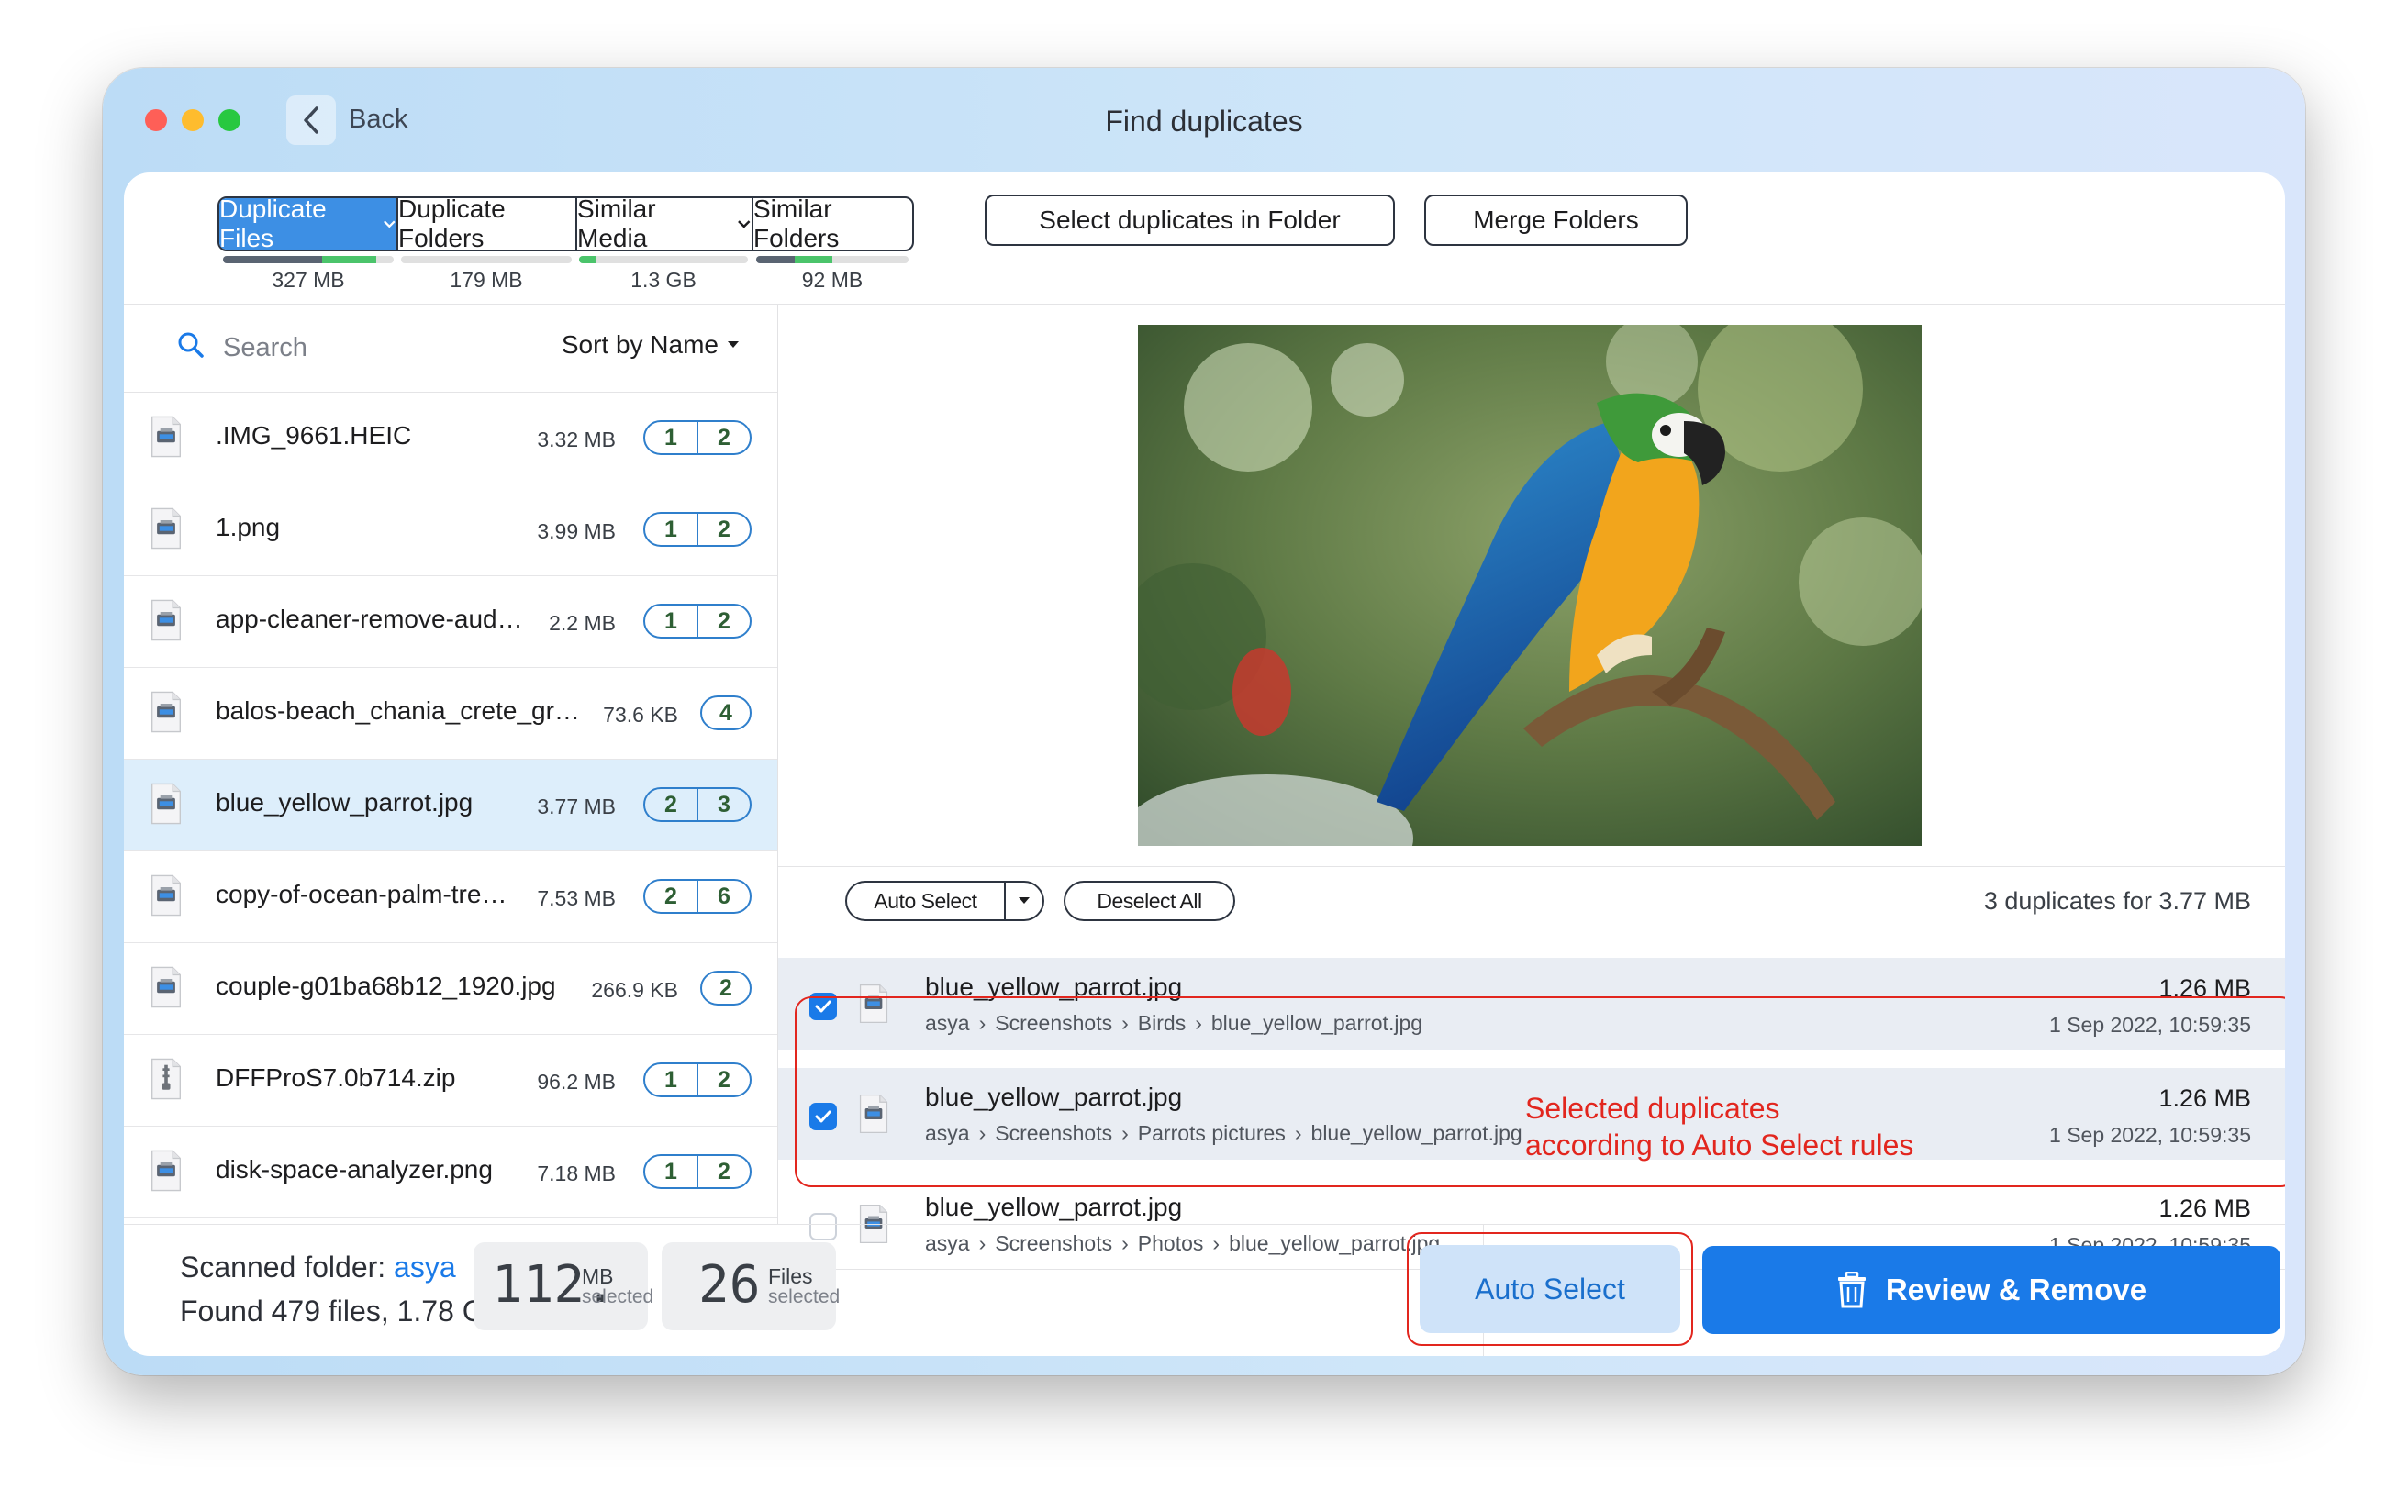 This screenshot has height=1512, width=2408. What do you see at coordinates (796, 223) in the screenshot?
I see `tab-label: Similar Folders` at bounding box center [796, 223].